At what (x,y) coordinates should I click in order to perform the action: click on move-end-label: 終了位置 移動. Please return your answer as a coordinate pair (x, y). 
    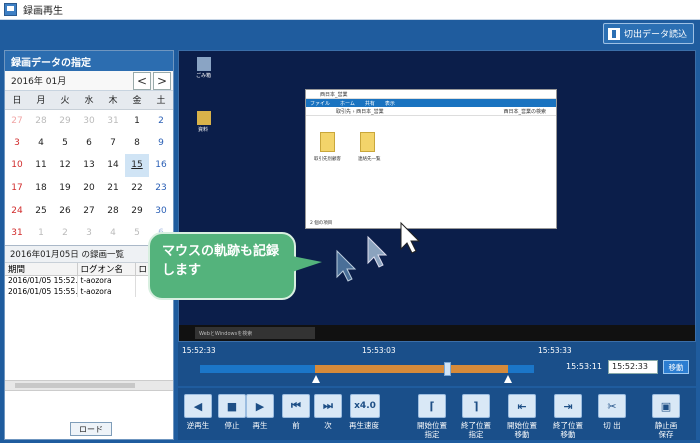
    Looking at the image, I should click on (568, 430).